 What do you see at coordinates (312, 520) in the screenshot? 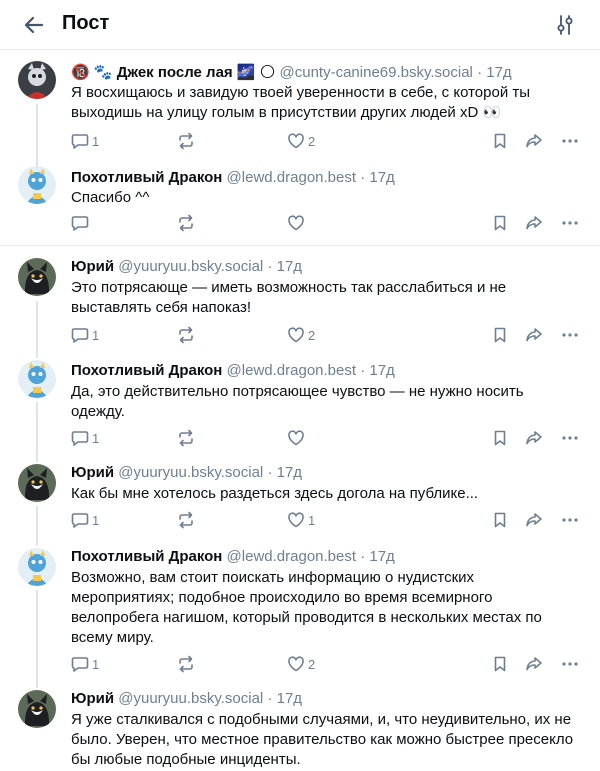
I see `like-count: 1` at bounding box center [312, 520].